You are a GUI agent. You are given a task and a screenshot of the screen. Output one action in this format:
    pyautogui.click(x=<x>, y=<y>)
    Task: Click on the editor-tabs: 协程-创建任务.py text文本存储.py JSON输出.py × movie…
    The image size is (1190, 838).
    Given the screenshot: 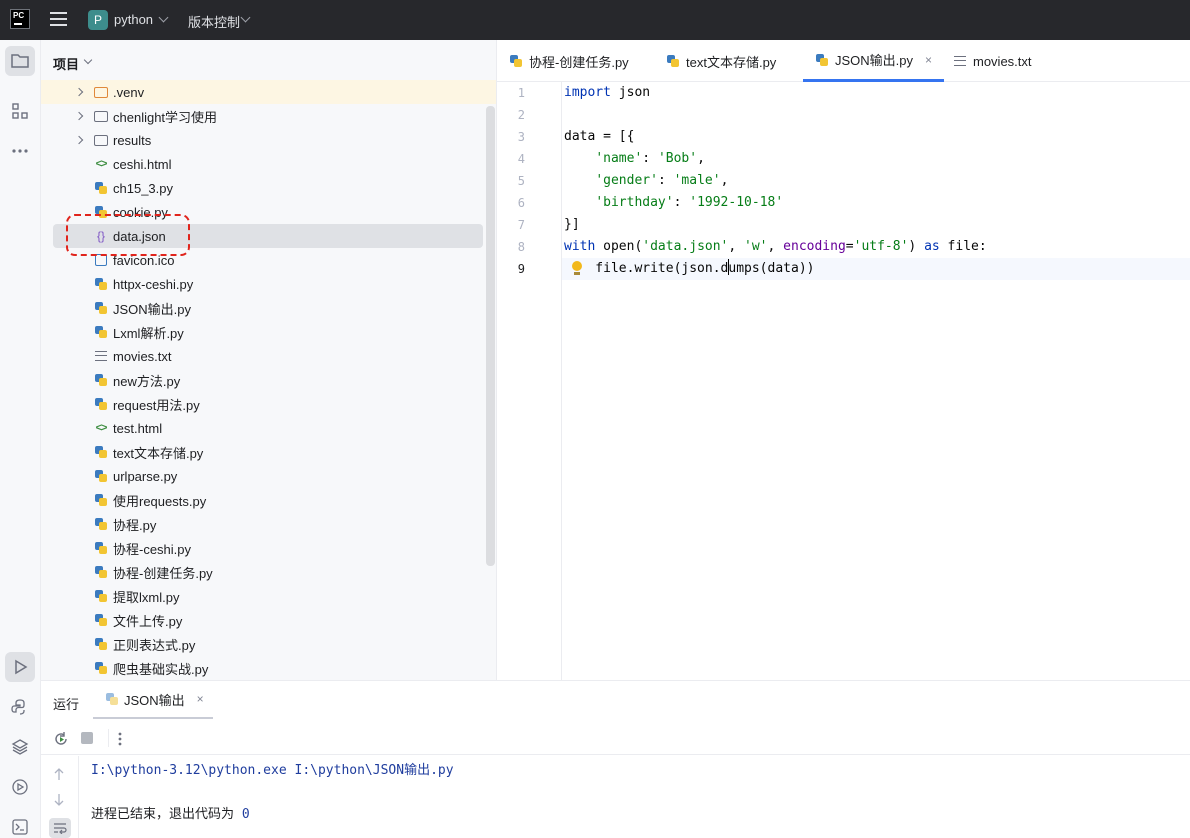 What is the action you would take?
    pyautogui.click(x=843, y=61)
    